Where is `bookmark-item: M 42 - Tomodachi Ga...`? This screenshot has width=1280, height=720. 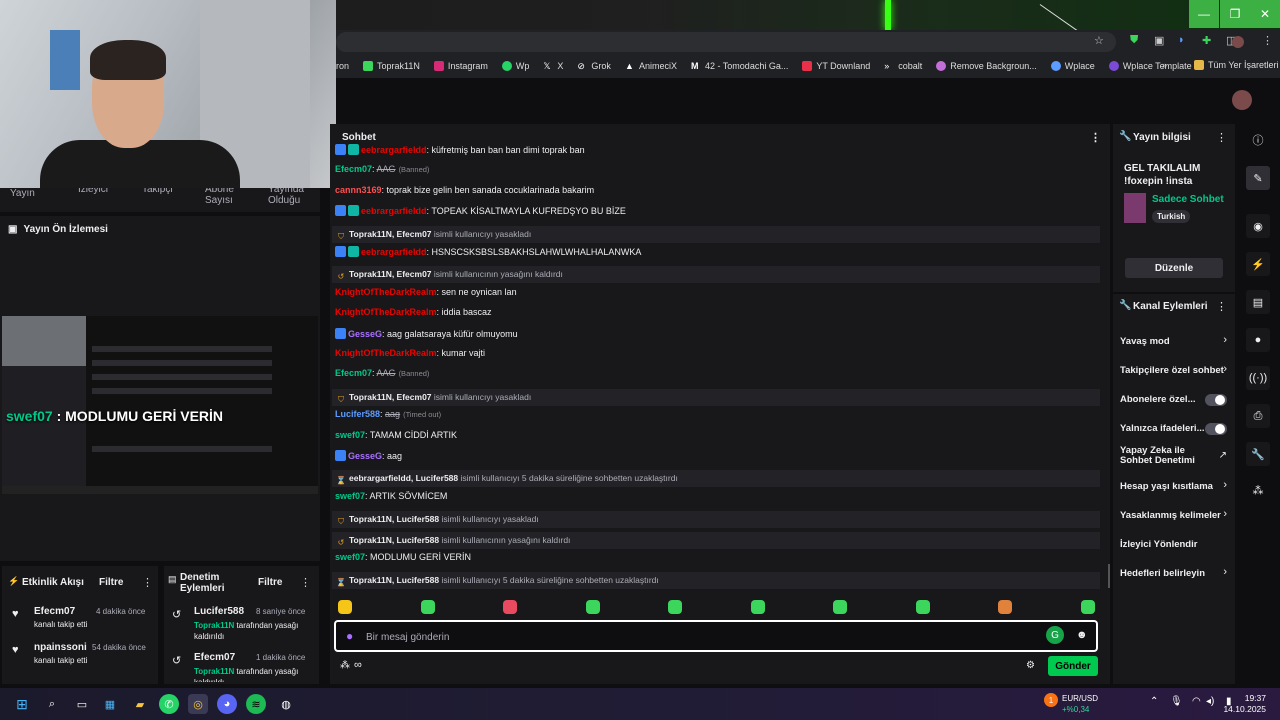
bookmark-item: M 42 - Tomodachi Ga... is located at coordinates (739, 66).